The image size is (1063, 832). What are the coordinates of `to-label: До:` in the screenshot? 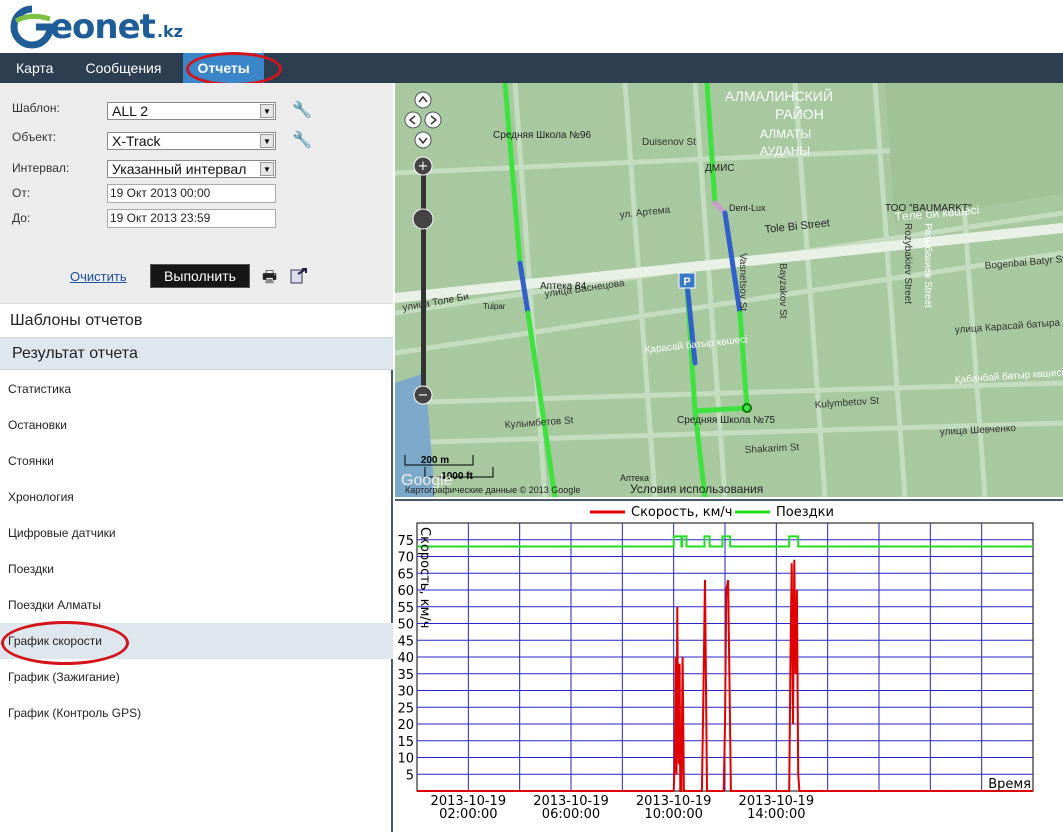 It's located at (21, 218).